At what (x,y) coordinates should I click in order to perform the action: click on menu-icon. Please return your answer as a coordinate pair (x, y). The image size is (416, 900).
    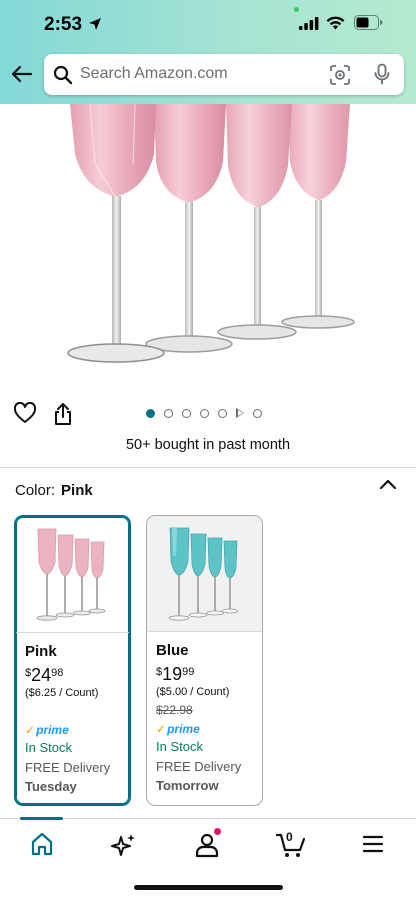
    Looking at the image, I should click on (375, 845).